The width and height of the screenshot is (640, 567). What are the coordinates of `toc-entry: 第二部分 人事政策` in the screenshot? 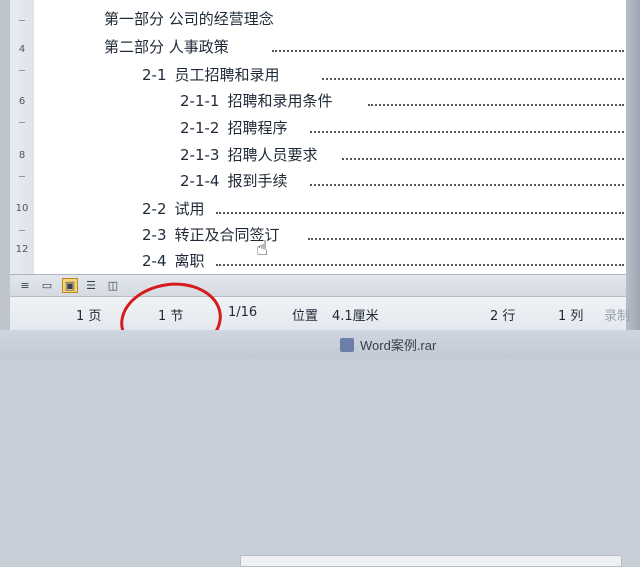 It's located at (364, 47).